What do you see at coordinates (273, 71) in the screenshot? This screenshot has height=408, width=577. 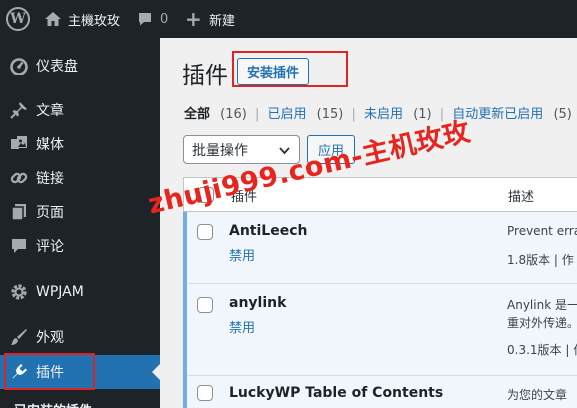 I see `add-new-plugin-button: 安装插件` at bounding box center [273, 71].